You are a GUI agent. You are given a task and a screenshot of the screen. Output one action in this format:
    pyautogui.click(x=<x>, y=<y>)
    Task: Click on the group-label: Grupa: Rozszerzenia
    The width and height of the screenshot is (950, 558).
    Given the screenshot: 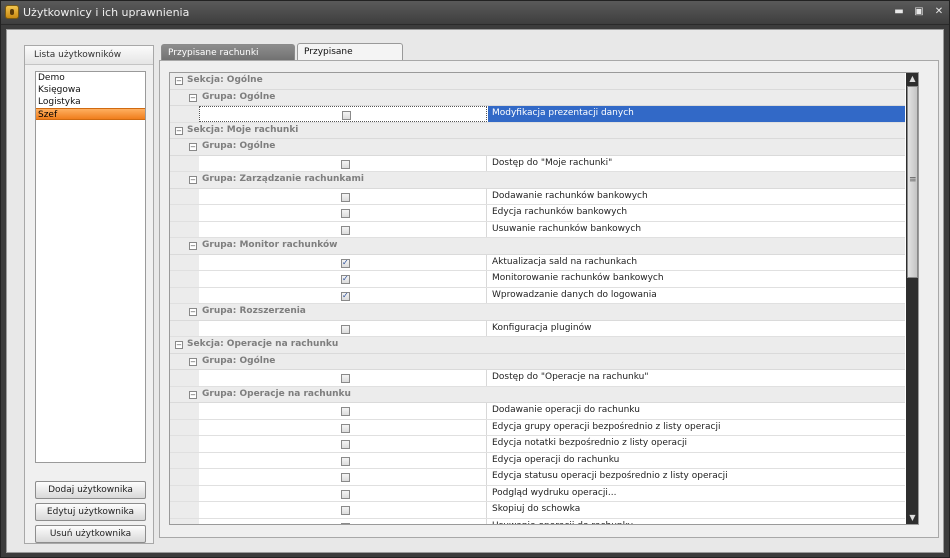 What is the action you would take?
    pyautogui.click(x=254, y=311)
    